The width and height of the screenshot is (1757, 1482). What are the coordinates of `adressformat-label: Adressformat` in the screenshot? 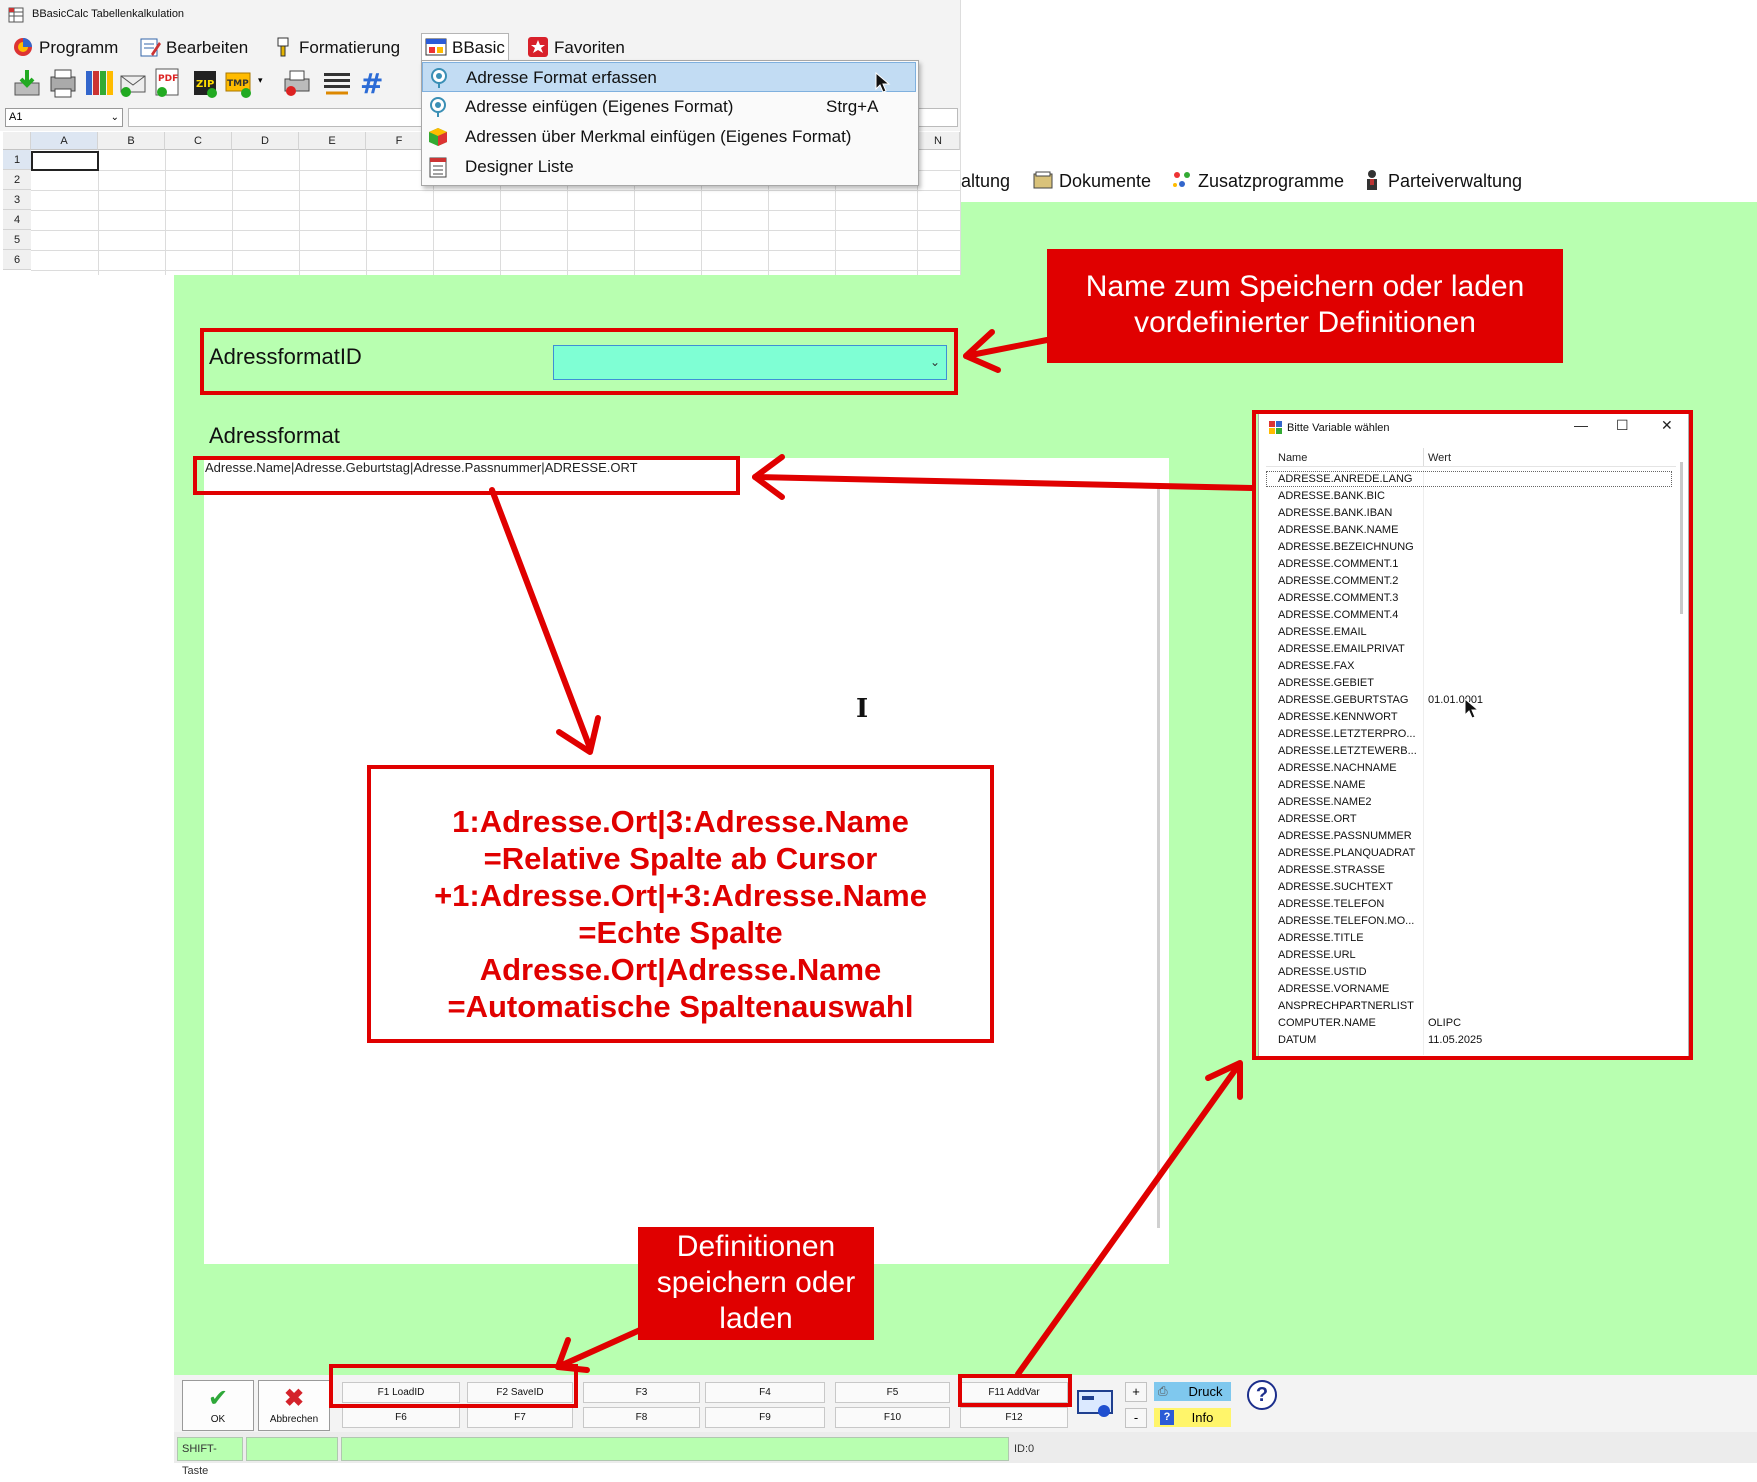 It's located at (274, 435).